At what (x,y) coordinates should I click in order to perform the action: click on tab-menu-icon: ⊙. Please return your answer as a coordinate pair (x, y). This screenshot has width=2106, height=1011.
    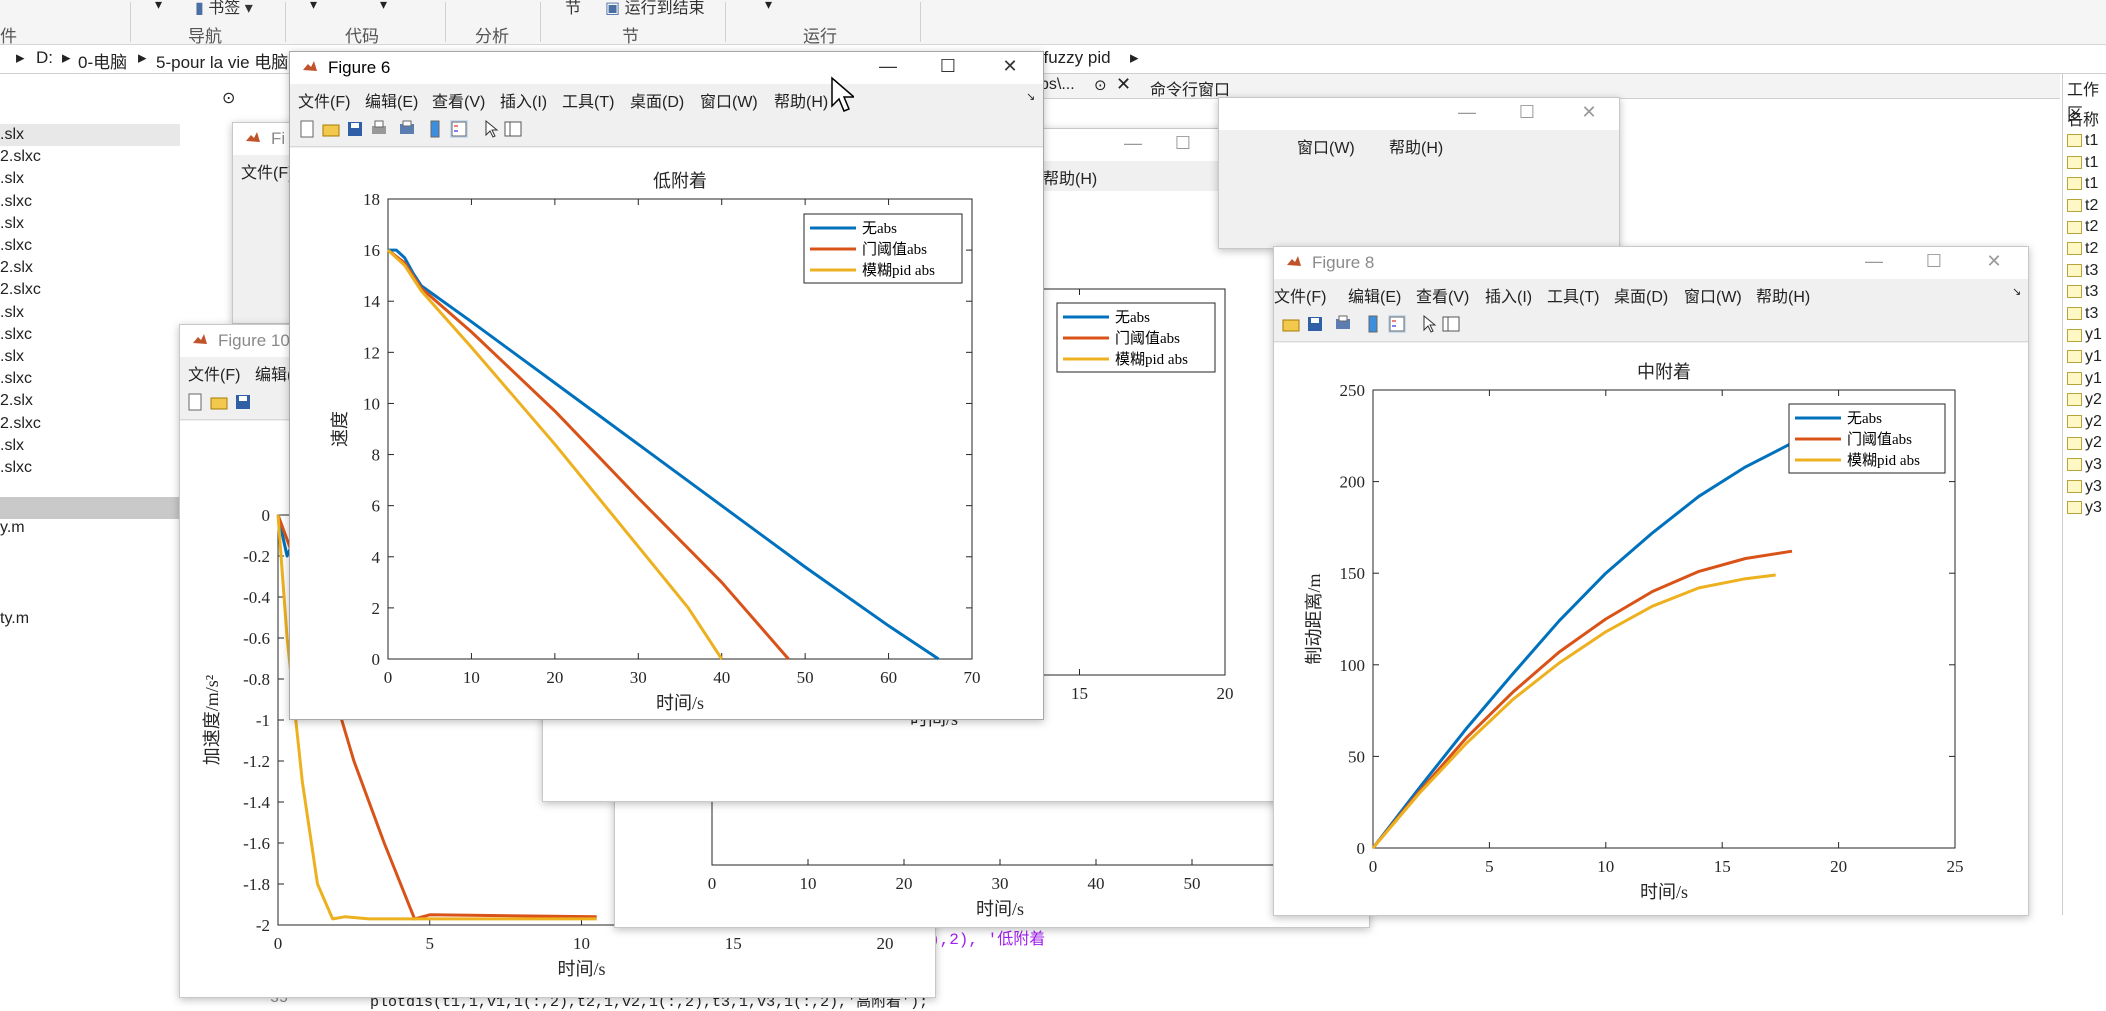
    Looking at the image, I should click on (1100, 85).